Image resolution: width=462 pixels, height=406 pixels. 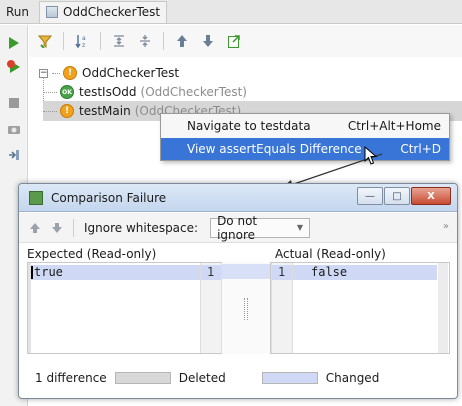 What do you see at coordinates (14, 103) in the screenshot?
I see `stop-icon` at bounding box center [14, 103].